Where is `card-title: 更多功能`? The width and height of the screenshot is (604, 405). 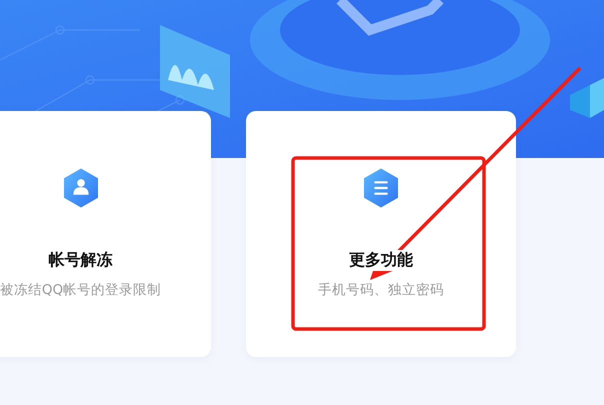
card-title: 更多功能 is located at coordinates (381, 260).